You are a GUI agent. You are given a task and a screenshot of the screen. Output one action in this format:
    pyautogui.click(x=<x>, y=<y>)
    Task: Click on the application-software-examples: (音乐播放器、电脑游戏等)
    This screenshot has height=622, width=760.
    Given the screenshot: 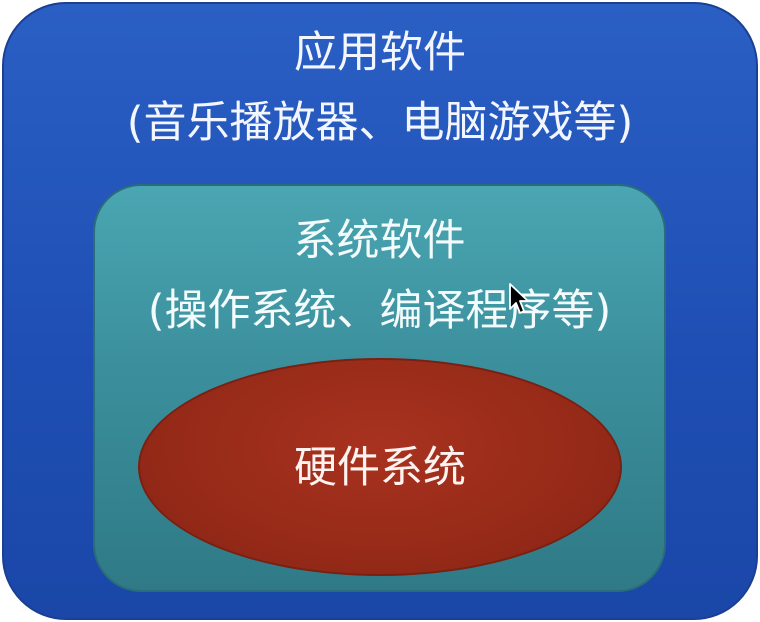 What is the action you would take?
    pyautogui.click(x=380, y=123)
    